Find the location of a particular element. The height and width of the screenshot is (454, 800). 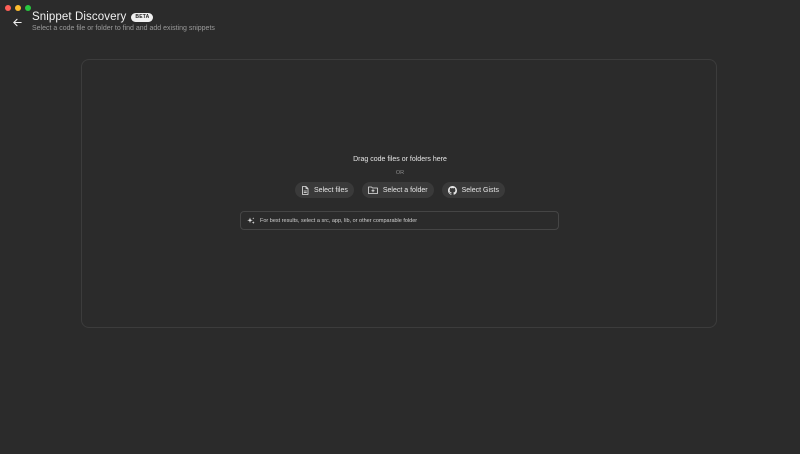

select-gists-button: Select Gists is located at coordinates (473, 190).